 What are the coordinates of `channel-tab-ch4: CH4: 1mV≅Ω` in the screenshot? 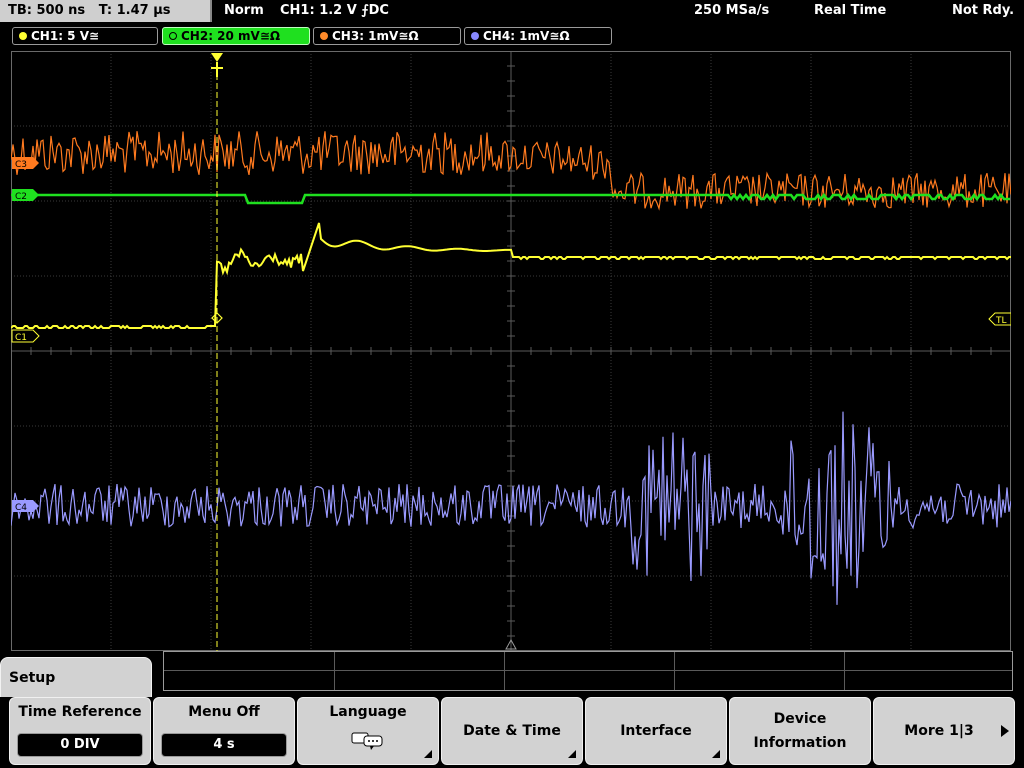 It's located at (538, 36).